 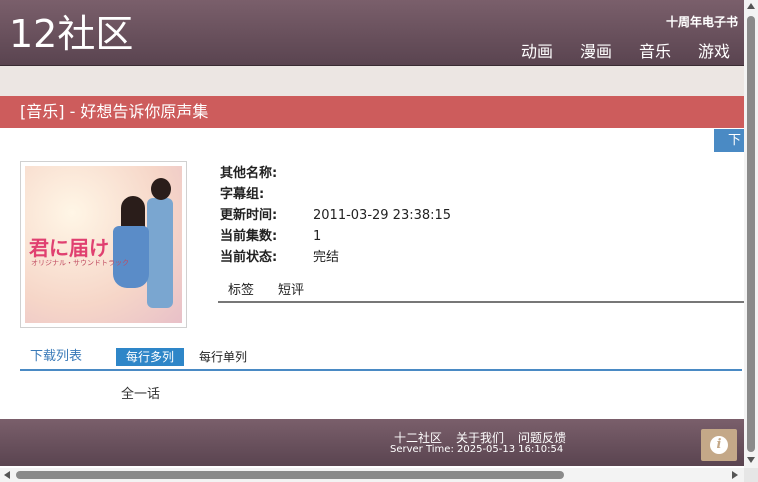 What do you see at coordinates (655, 50) in the screenshot?
I see `nav-music: 音乐` at bounding box center [655, 50].